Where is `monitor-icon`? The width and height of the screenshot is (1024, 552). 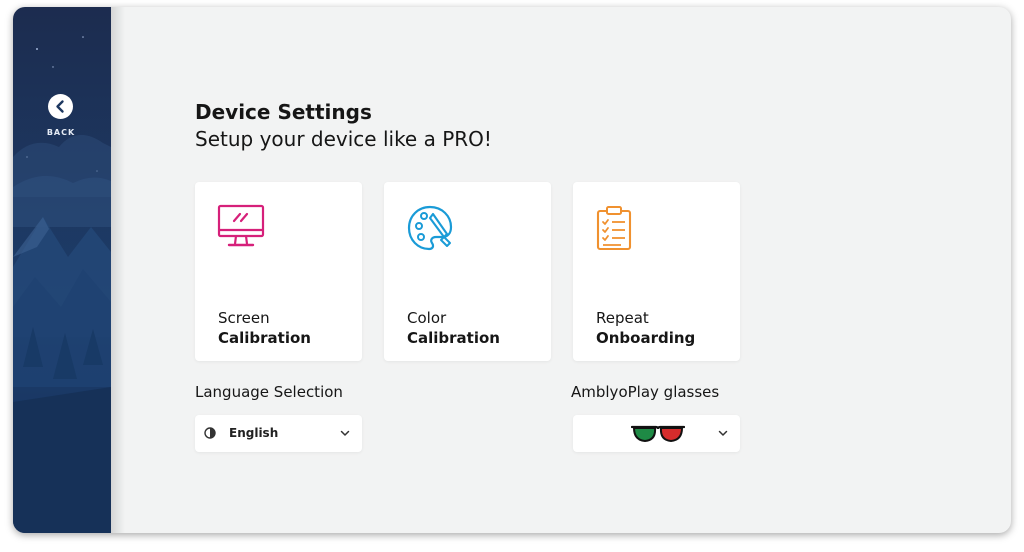 monitor-icon is located at coordinates (241, 225).